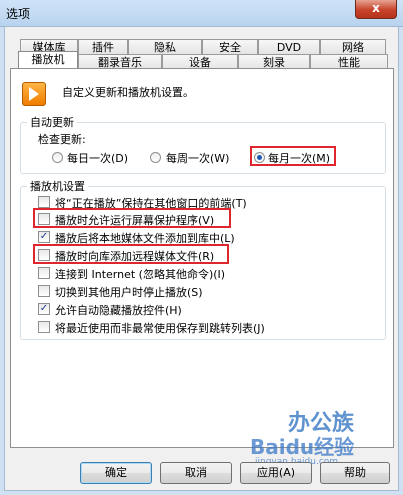 The width and height of the screenshot is (403, 495). What do you see at coordinates (18, 14) in the screenshot?
I see `window-title: 选项` at bounding box center [18, 14].